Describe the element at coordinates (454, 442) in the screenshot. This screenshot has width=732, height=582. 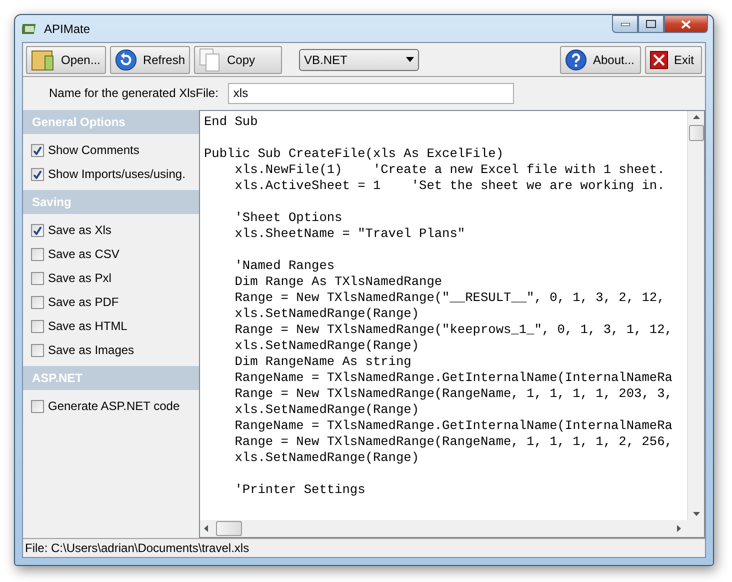
I see `code-line: Range = New TXlsNamedRange(RangeName, 1, 1, 1, 1, 2, 256,` at that location.